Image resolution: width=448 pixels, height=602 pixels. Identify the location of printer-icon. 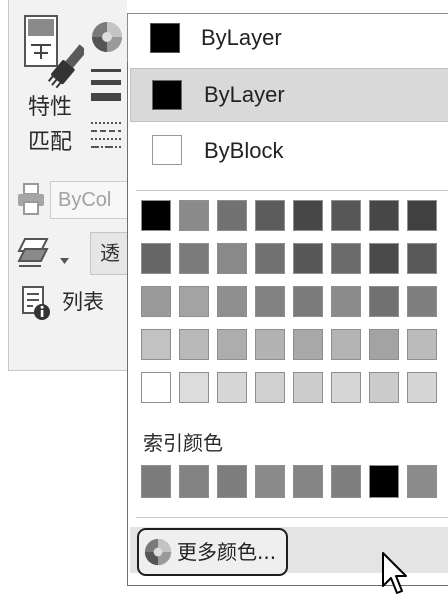
(31, 199).